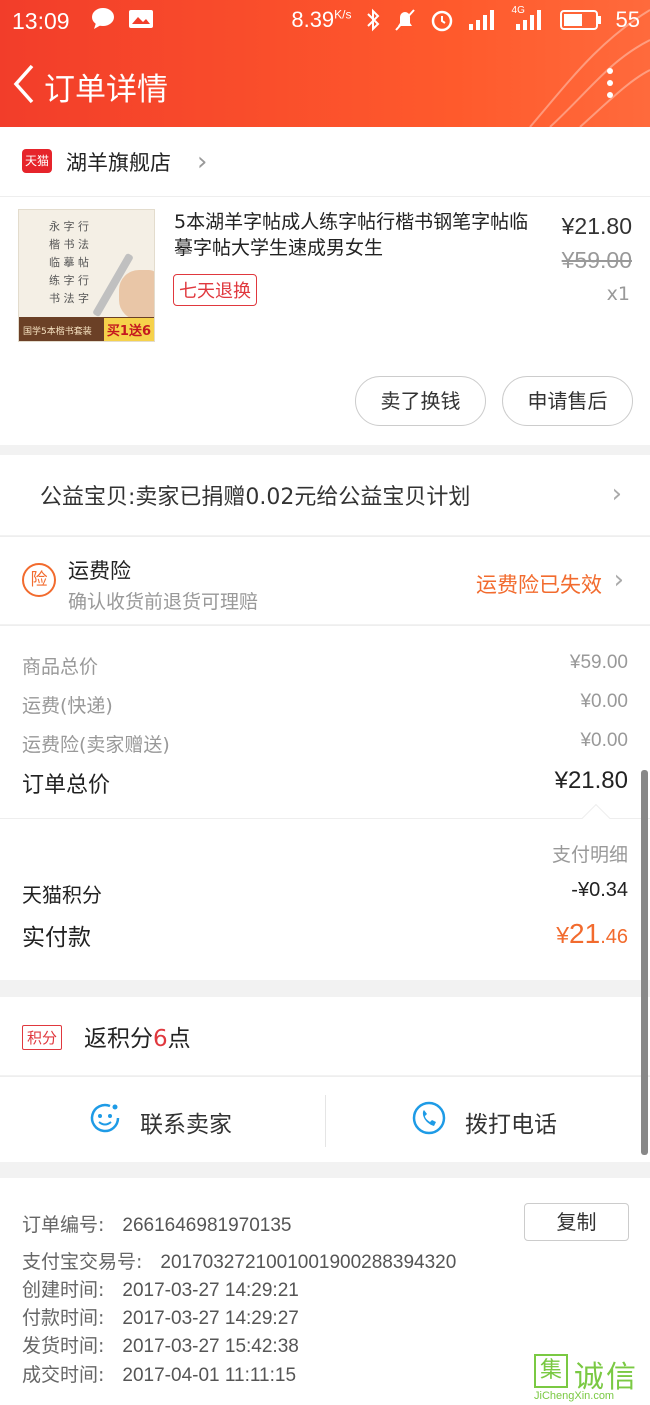 Image resolution: width=650 pixels, height=1405 pixels. I want to click on paid-time-row: 付款时间: 2017-03-27 14:29:27, so click(160, 1316).